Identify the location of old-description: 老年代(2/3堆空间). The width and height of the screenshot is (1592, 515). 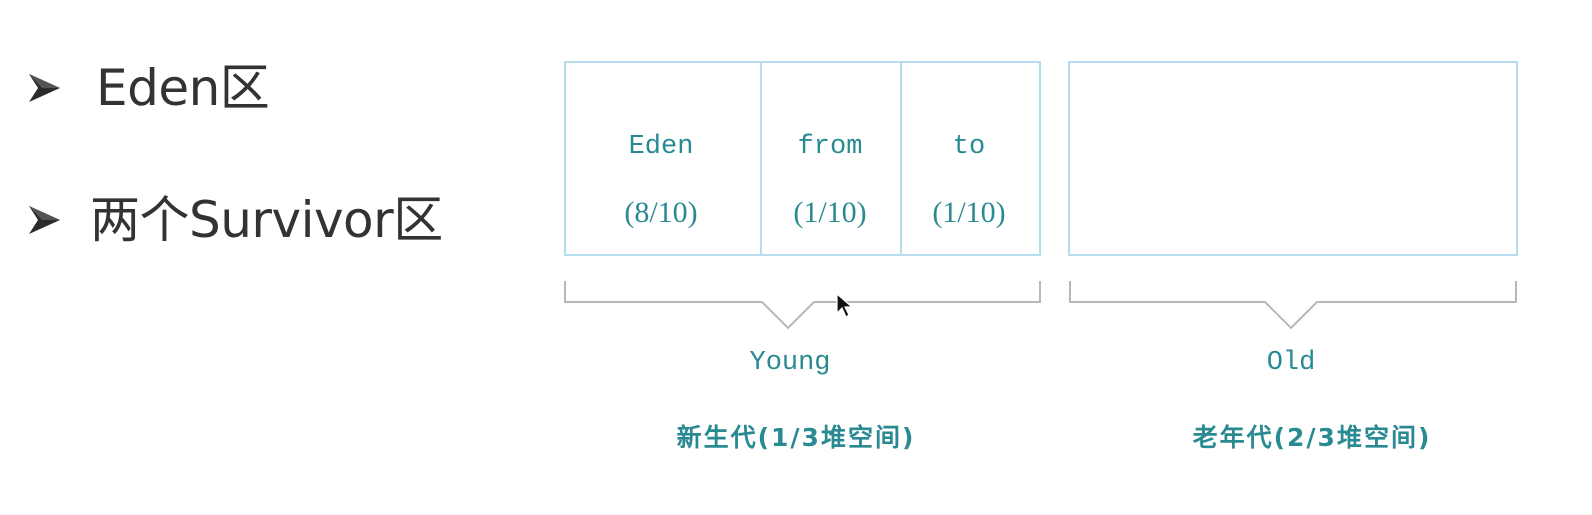
(1312, 437).